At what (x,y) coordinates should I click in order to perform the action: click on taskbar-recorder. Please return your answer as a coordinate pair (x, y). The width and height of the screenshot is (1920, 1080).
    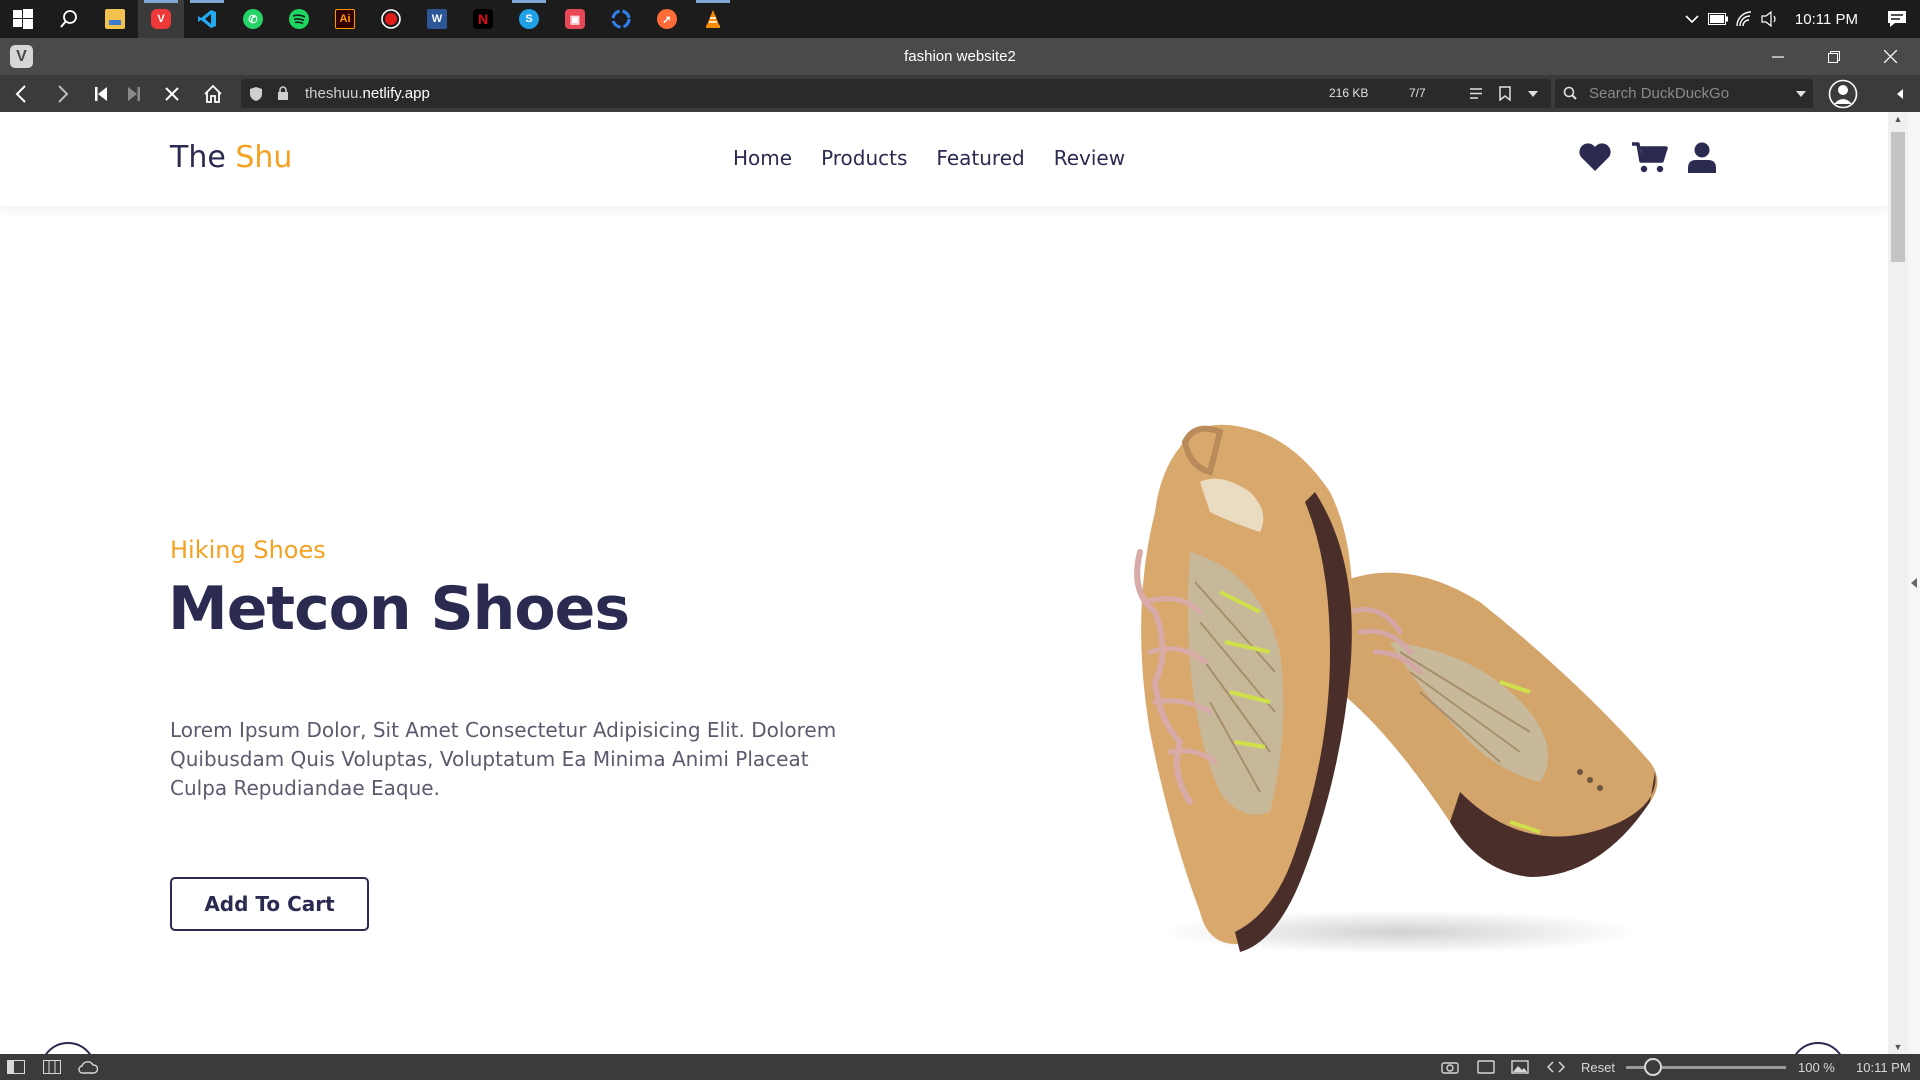
    Looking at the image, I should click on (391, 19).